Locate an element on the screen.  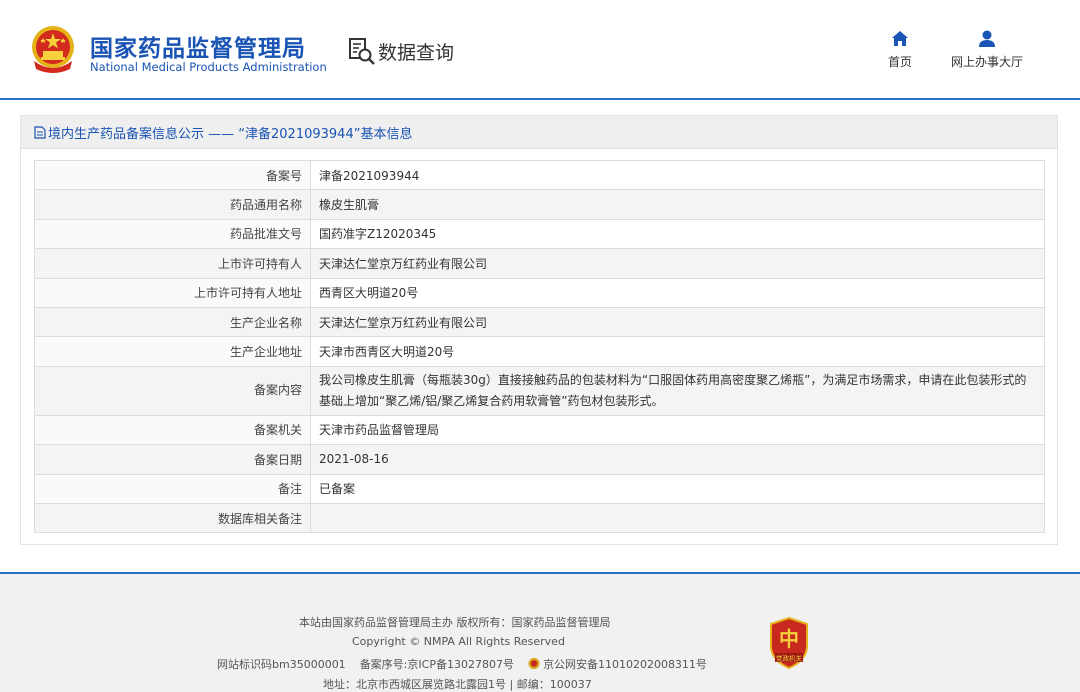
table-row: 生产企业名称 天津达仁堂京万红药业有限公司 is located at coordinates (539, 322).